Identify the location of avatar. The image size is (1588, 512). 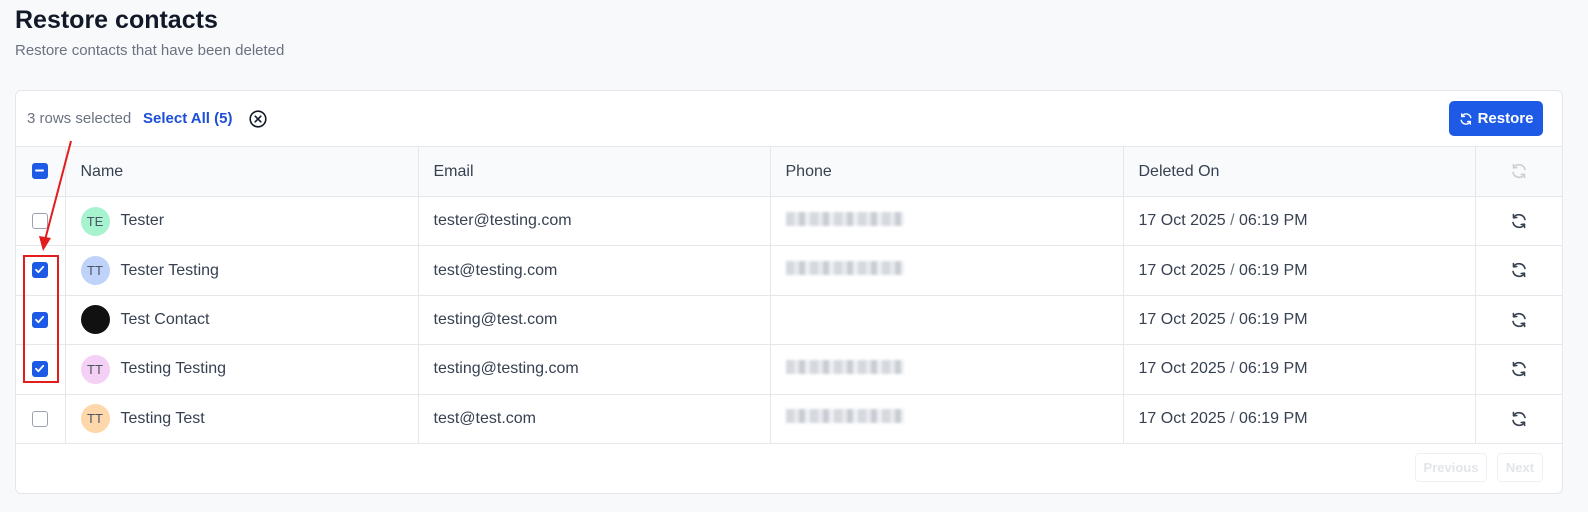
(95, 320).